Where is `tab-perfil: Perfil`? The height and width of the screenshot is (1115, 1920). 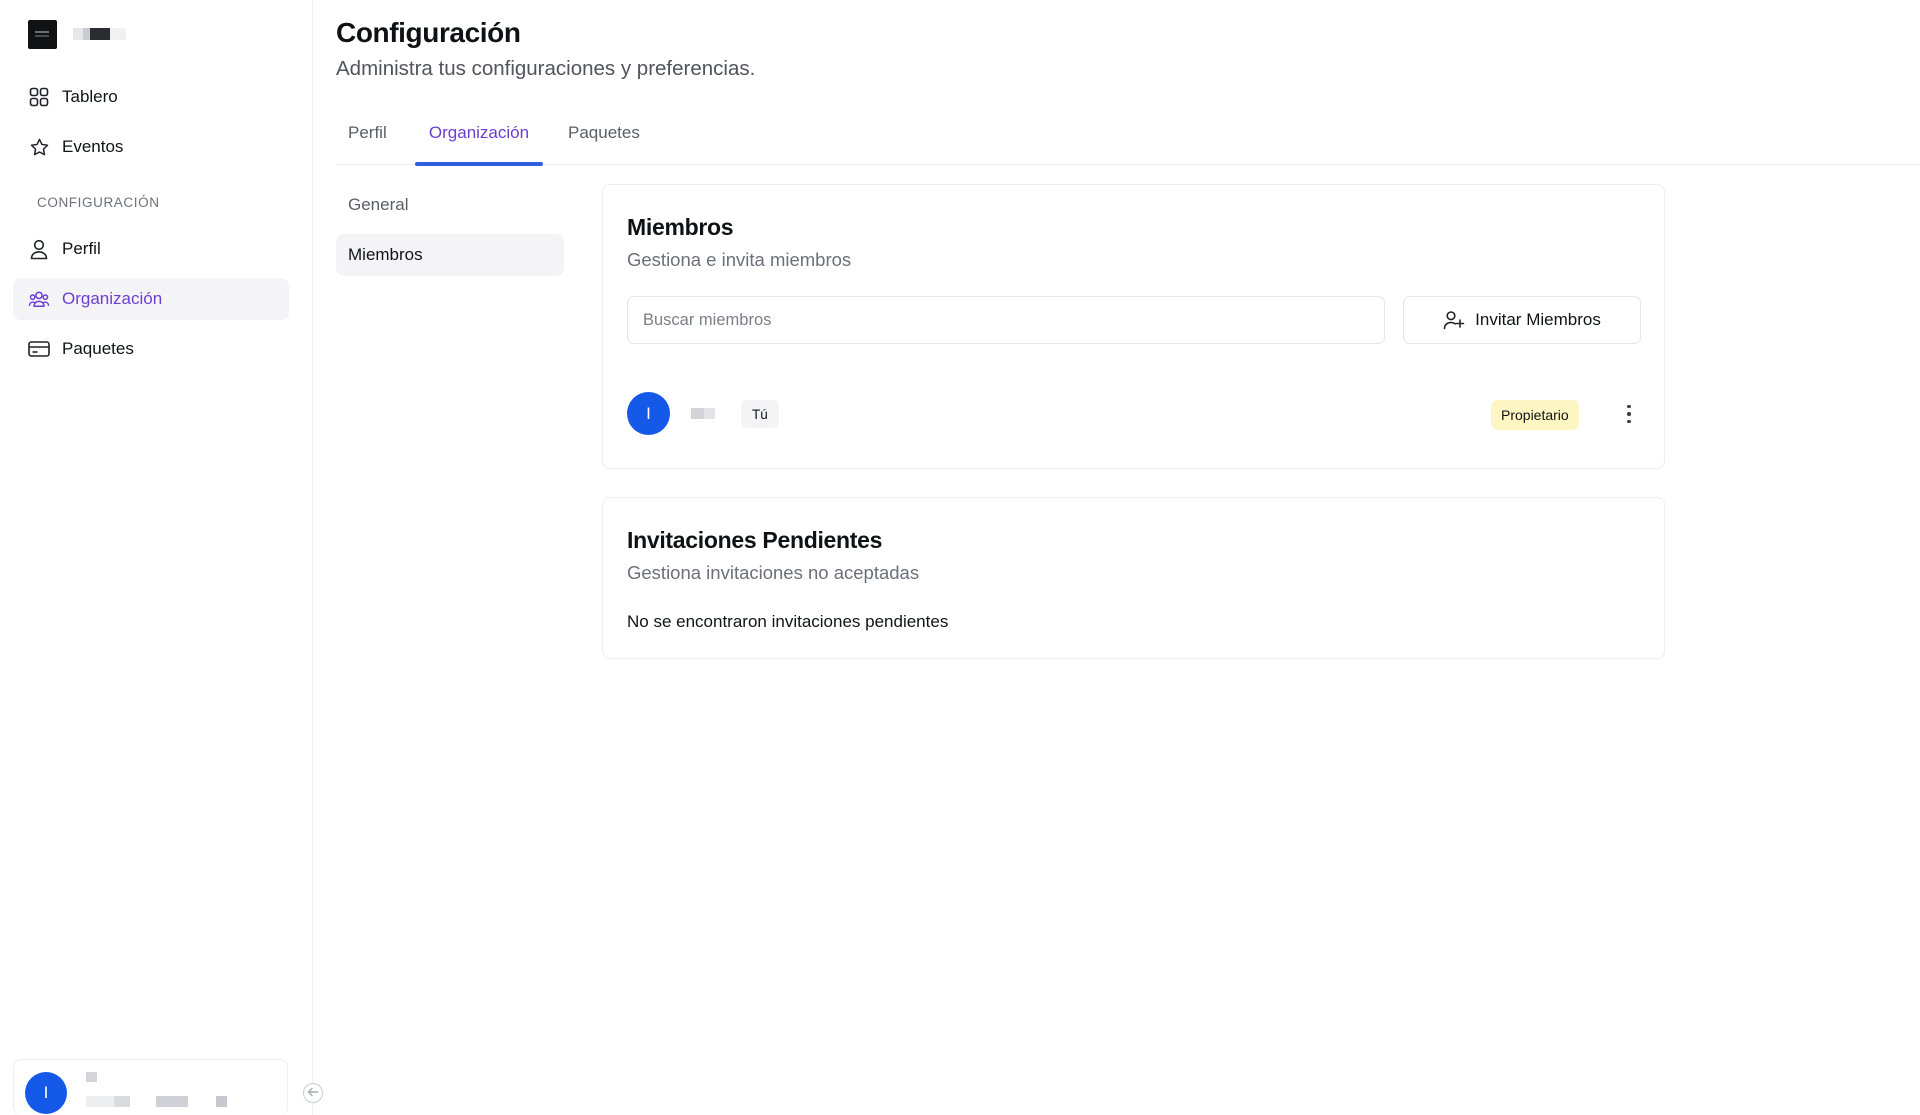
tab-perfil: Perfil is located at coordinates (372, 140).